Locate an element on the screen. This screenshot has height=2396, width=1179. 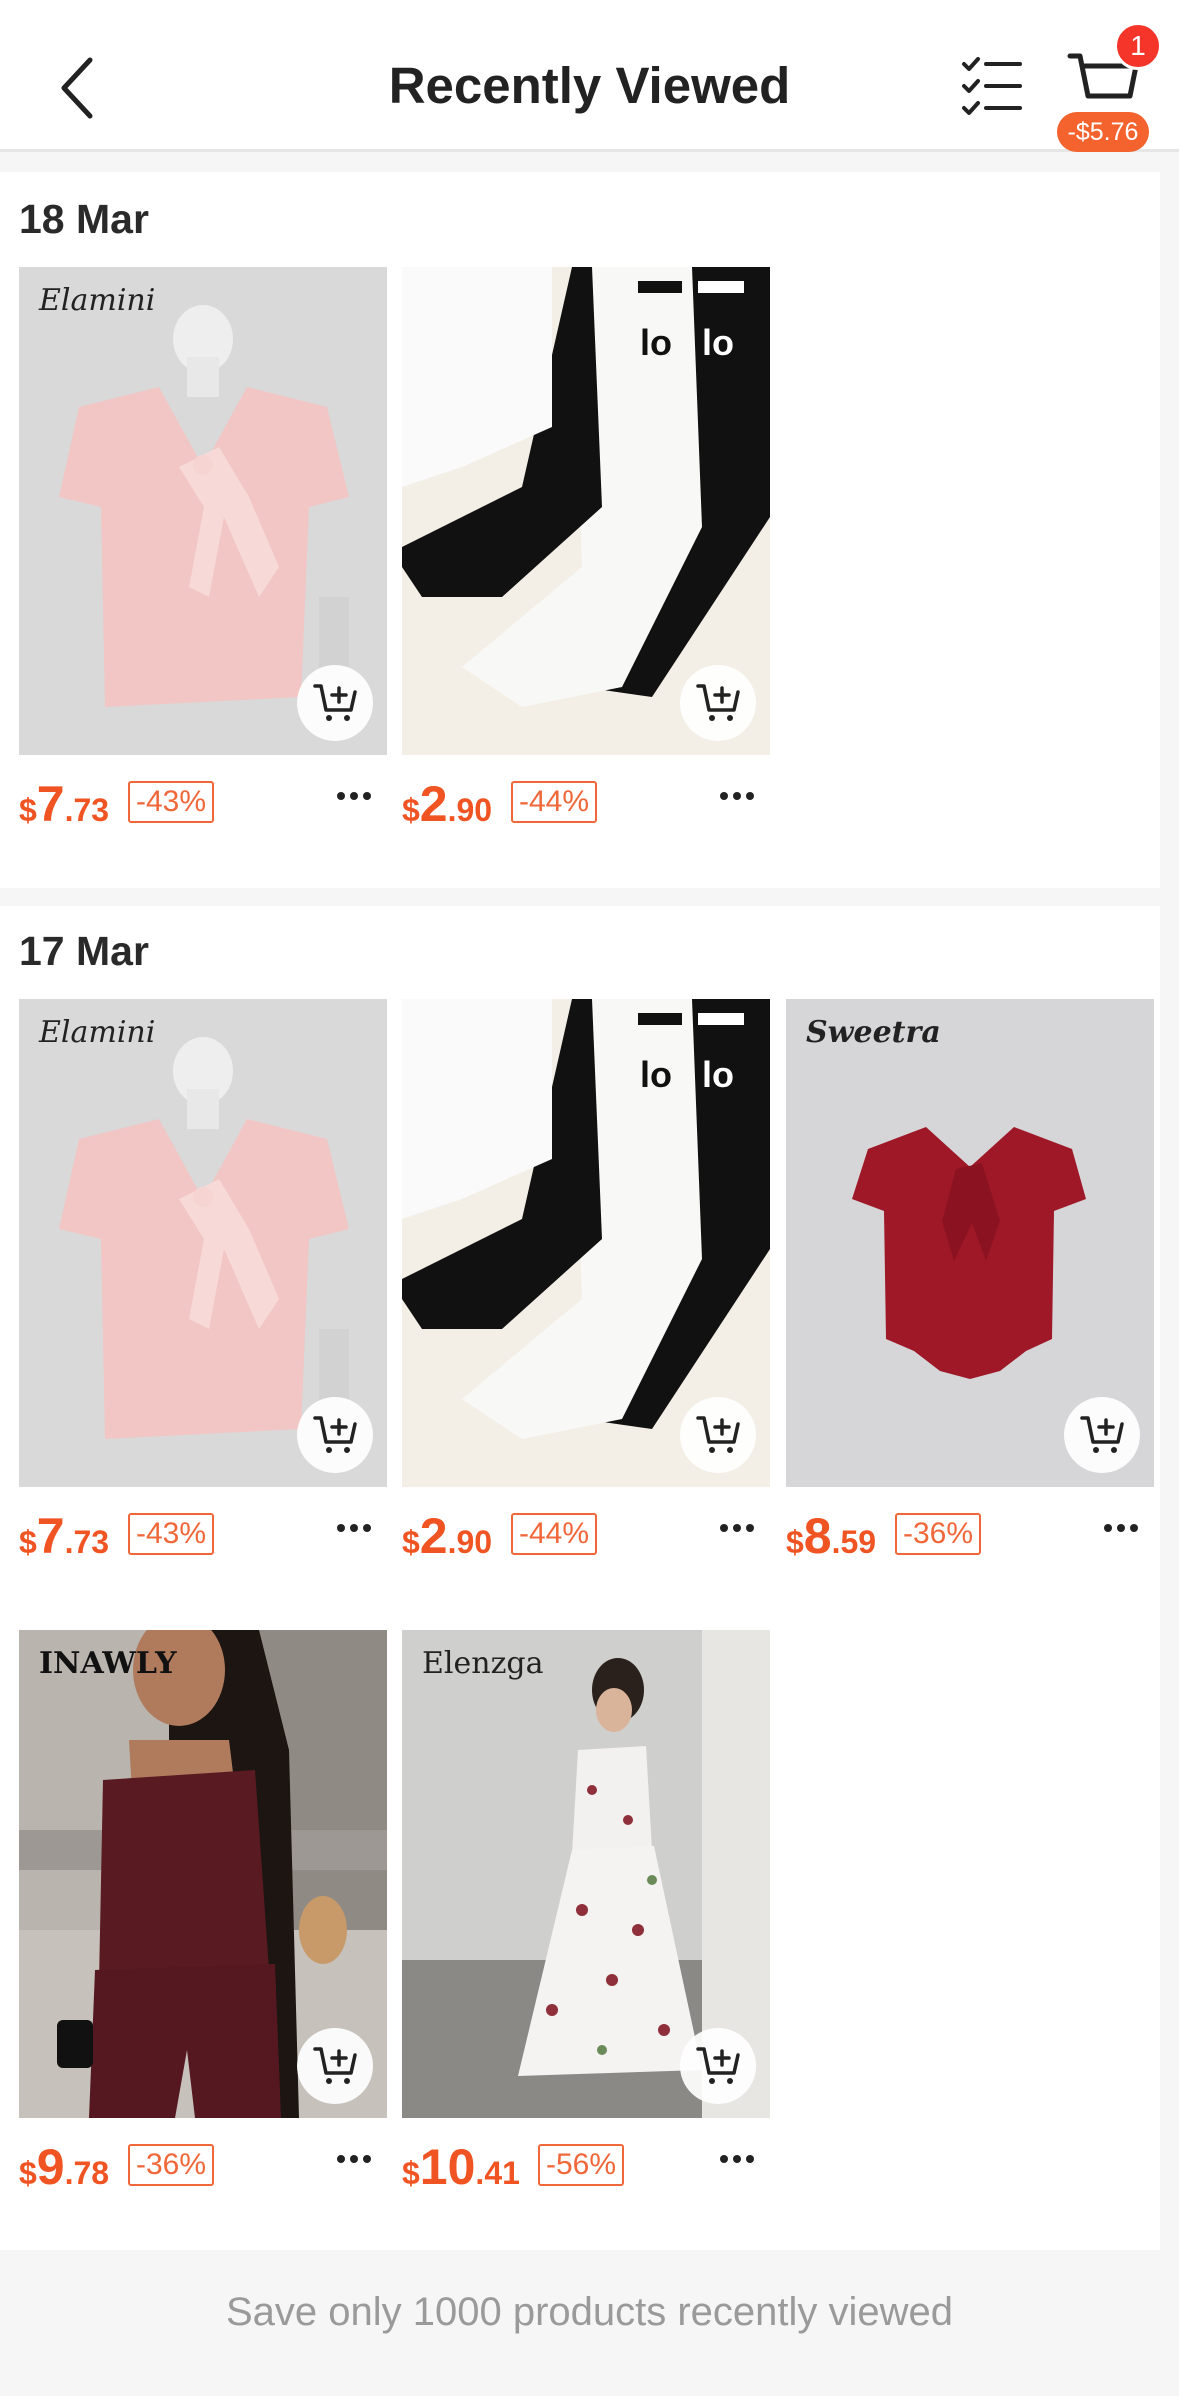
brand-logo: Elenzga is located at coordinates (483, 1663).